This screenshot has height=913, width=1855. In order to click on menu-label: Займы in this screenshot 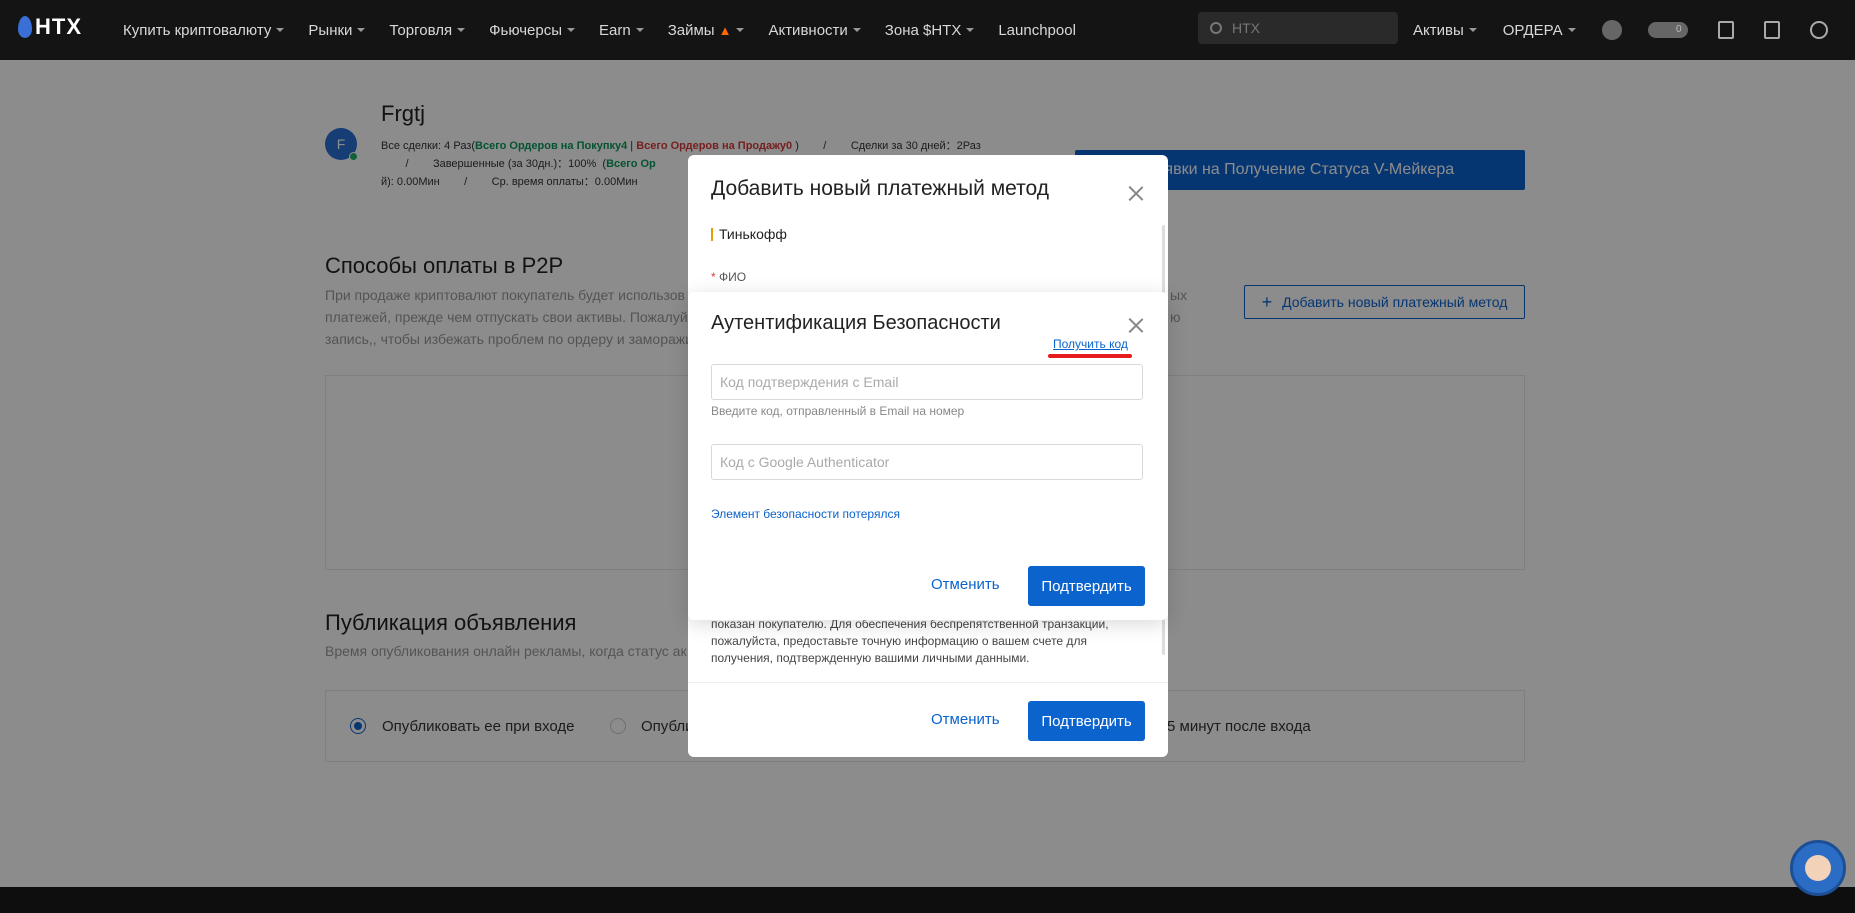, I will do `click(691, 30)`.